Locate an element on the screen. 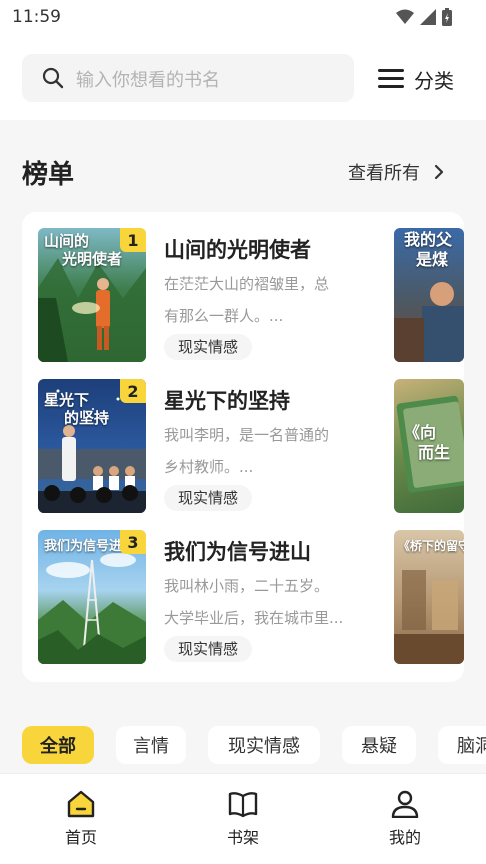 The height and width of the screenshot is (864, 486). side-cover-title: 《桥下的留守 is located at coordinates (431, 546).